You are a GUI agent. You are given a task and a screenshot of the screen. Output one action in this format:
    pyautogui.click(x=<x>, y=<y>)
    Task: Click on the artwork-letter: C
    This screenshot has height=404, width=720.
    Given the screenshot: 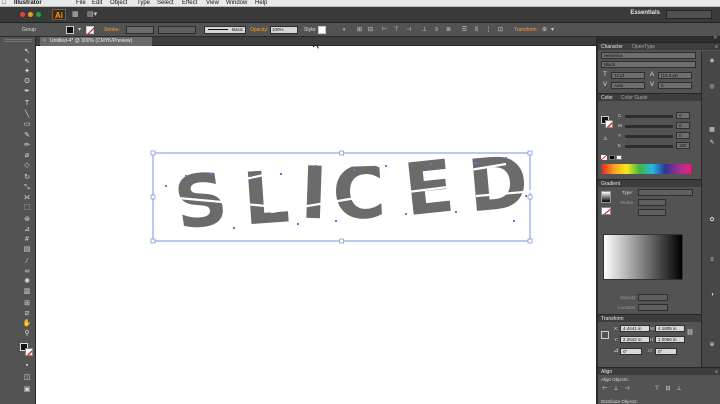 What is the action you would take?
    pyautogui.click(x=358, y=193)
    